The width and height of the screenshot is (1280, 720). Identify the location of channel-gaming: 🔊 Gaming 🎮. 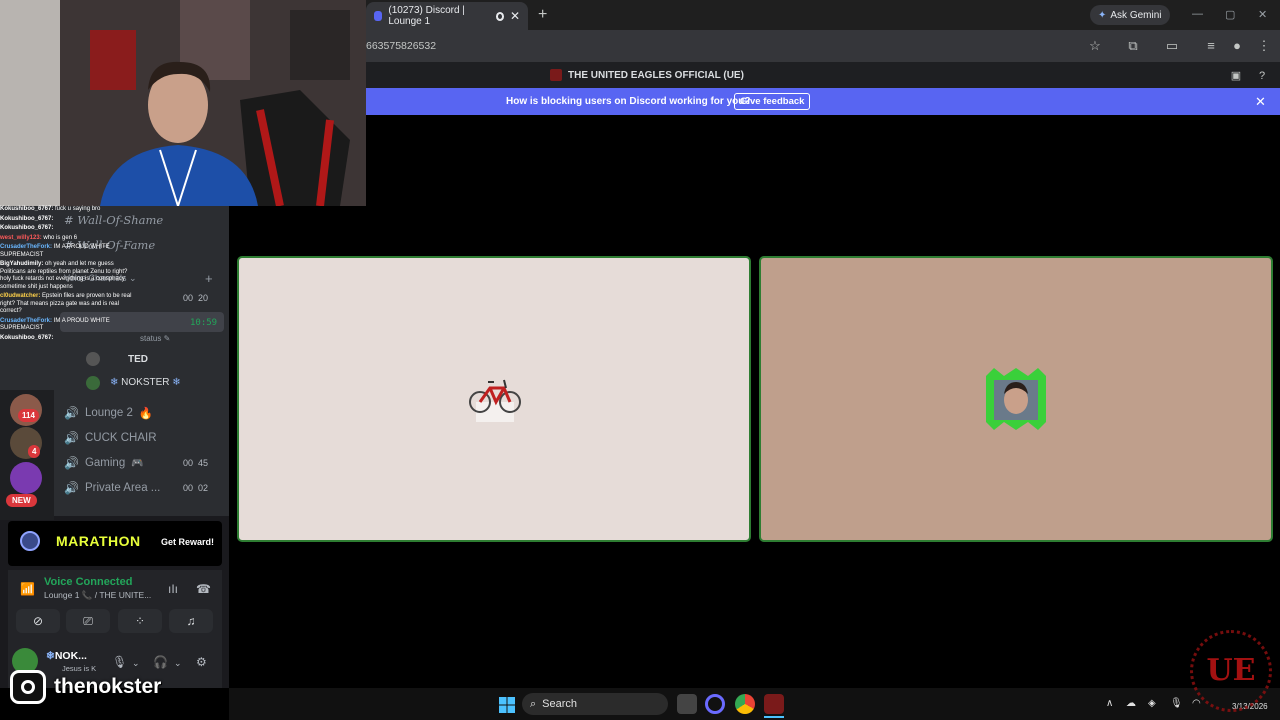
(104, 463).